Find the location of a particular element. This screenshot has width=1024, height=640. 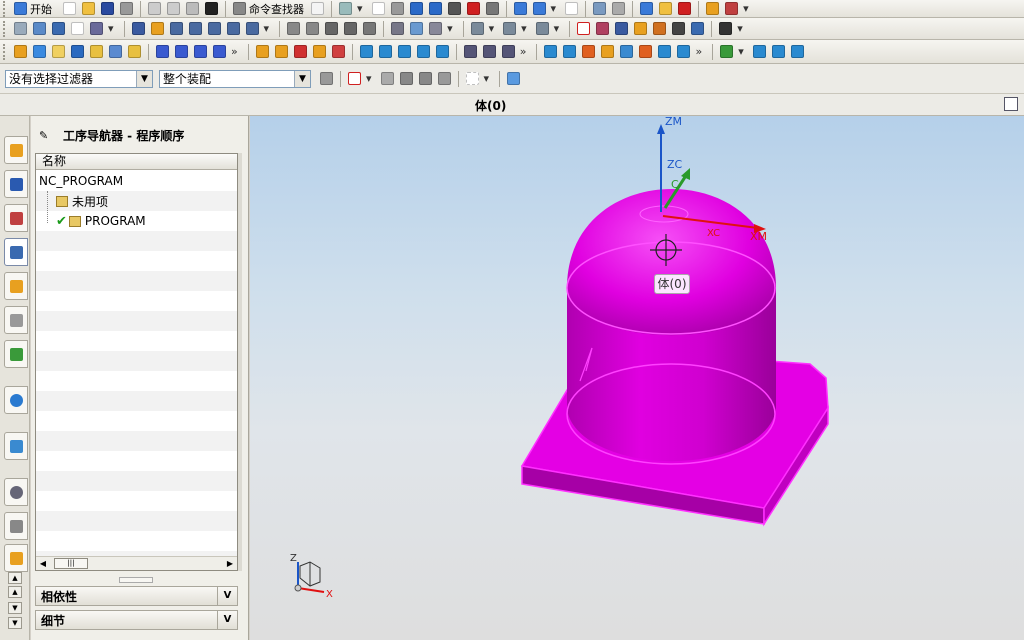

zoom-icon is located at coordinates (444, 78).